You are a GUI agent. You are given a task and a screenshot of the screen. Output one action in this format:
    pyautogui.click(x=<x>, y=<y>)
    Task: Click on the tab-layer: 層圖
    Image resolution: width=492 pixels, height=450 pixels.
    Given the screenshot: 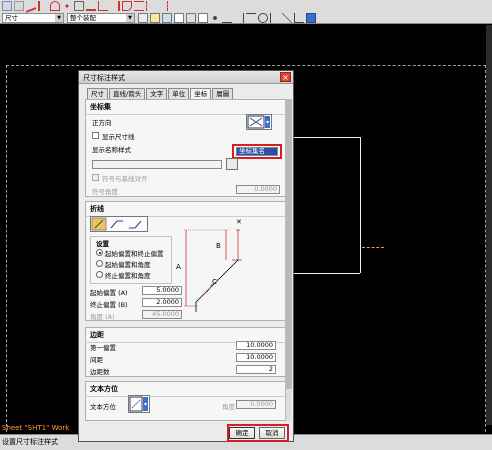 What is the action you would take?
    pyautogui.click(x=223, y=93)
    